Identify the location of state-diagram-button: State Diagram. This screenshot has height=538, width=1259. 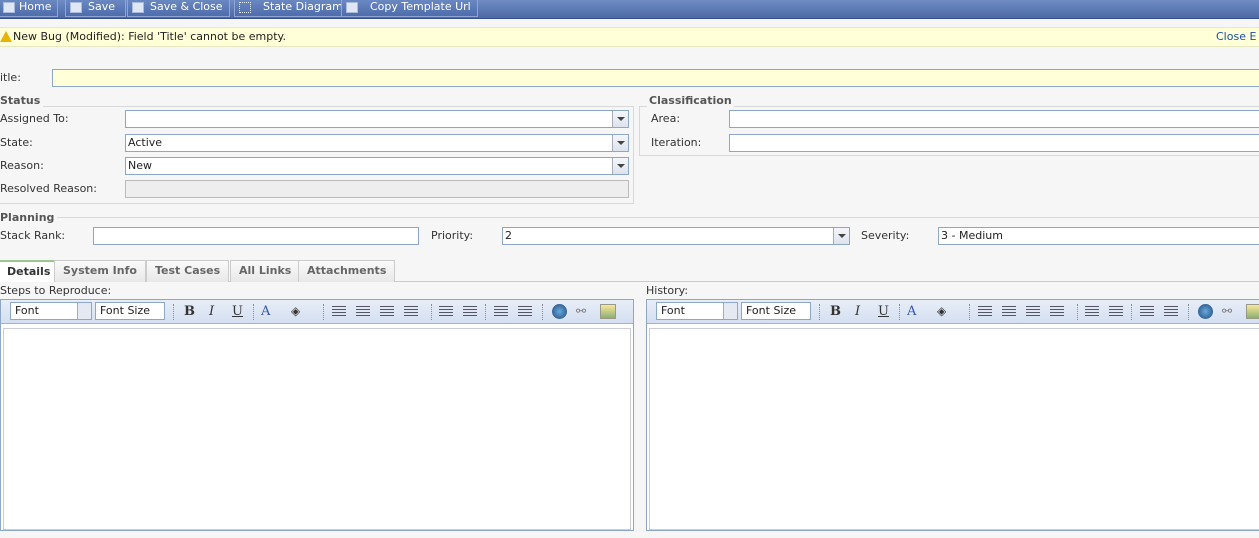
(292, 8).